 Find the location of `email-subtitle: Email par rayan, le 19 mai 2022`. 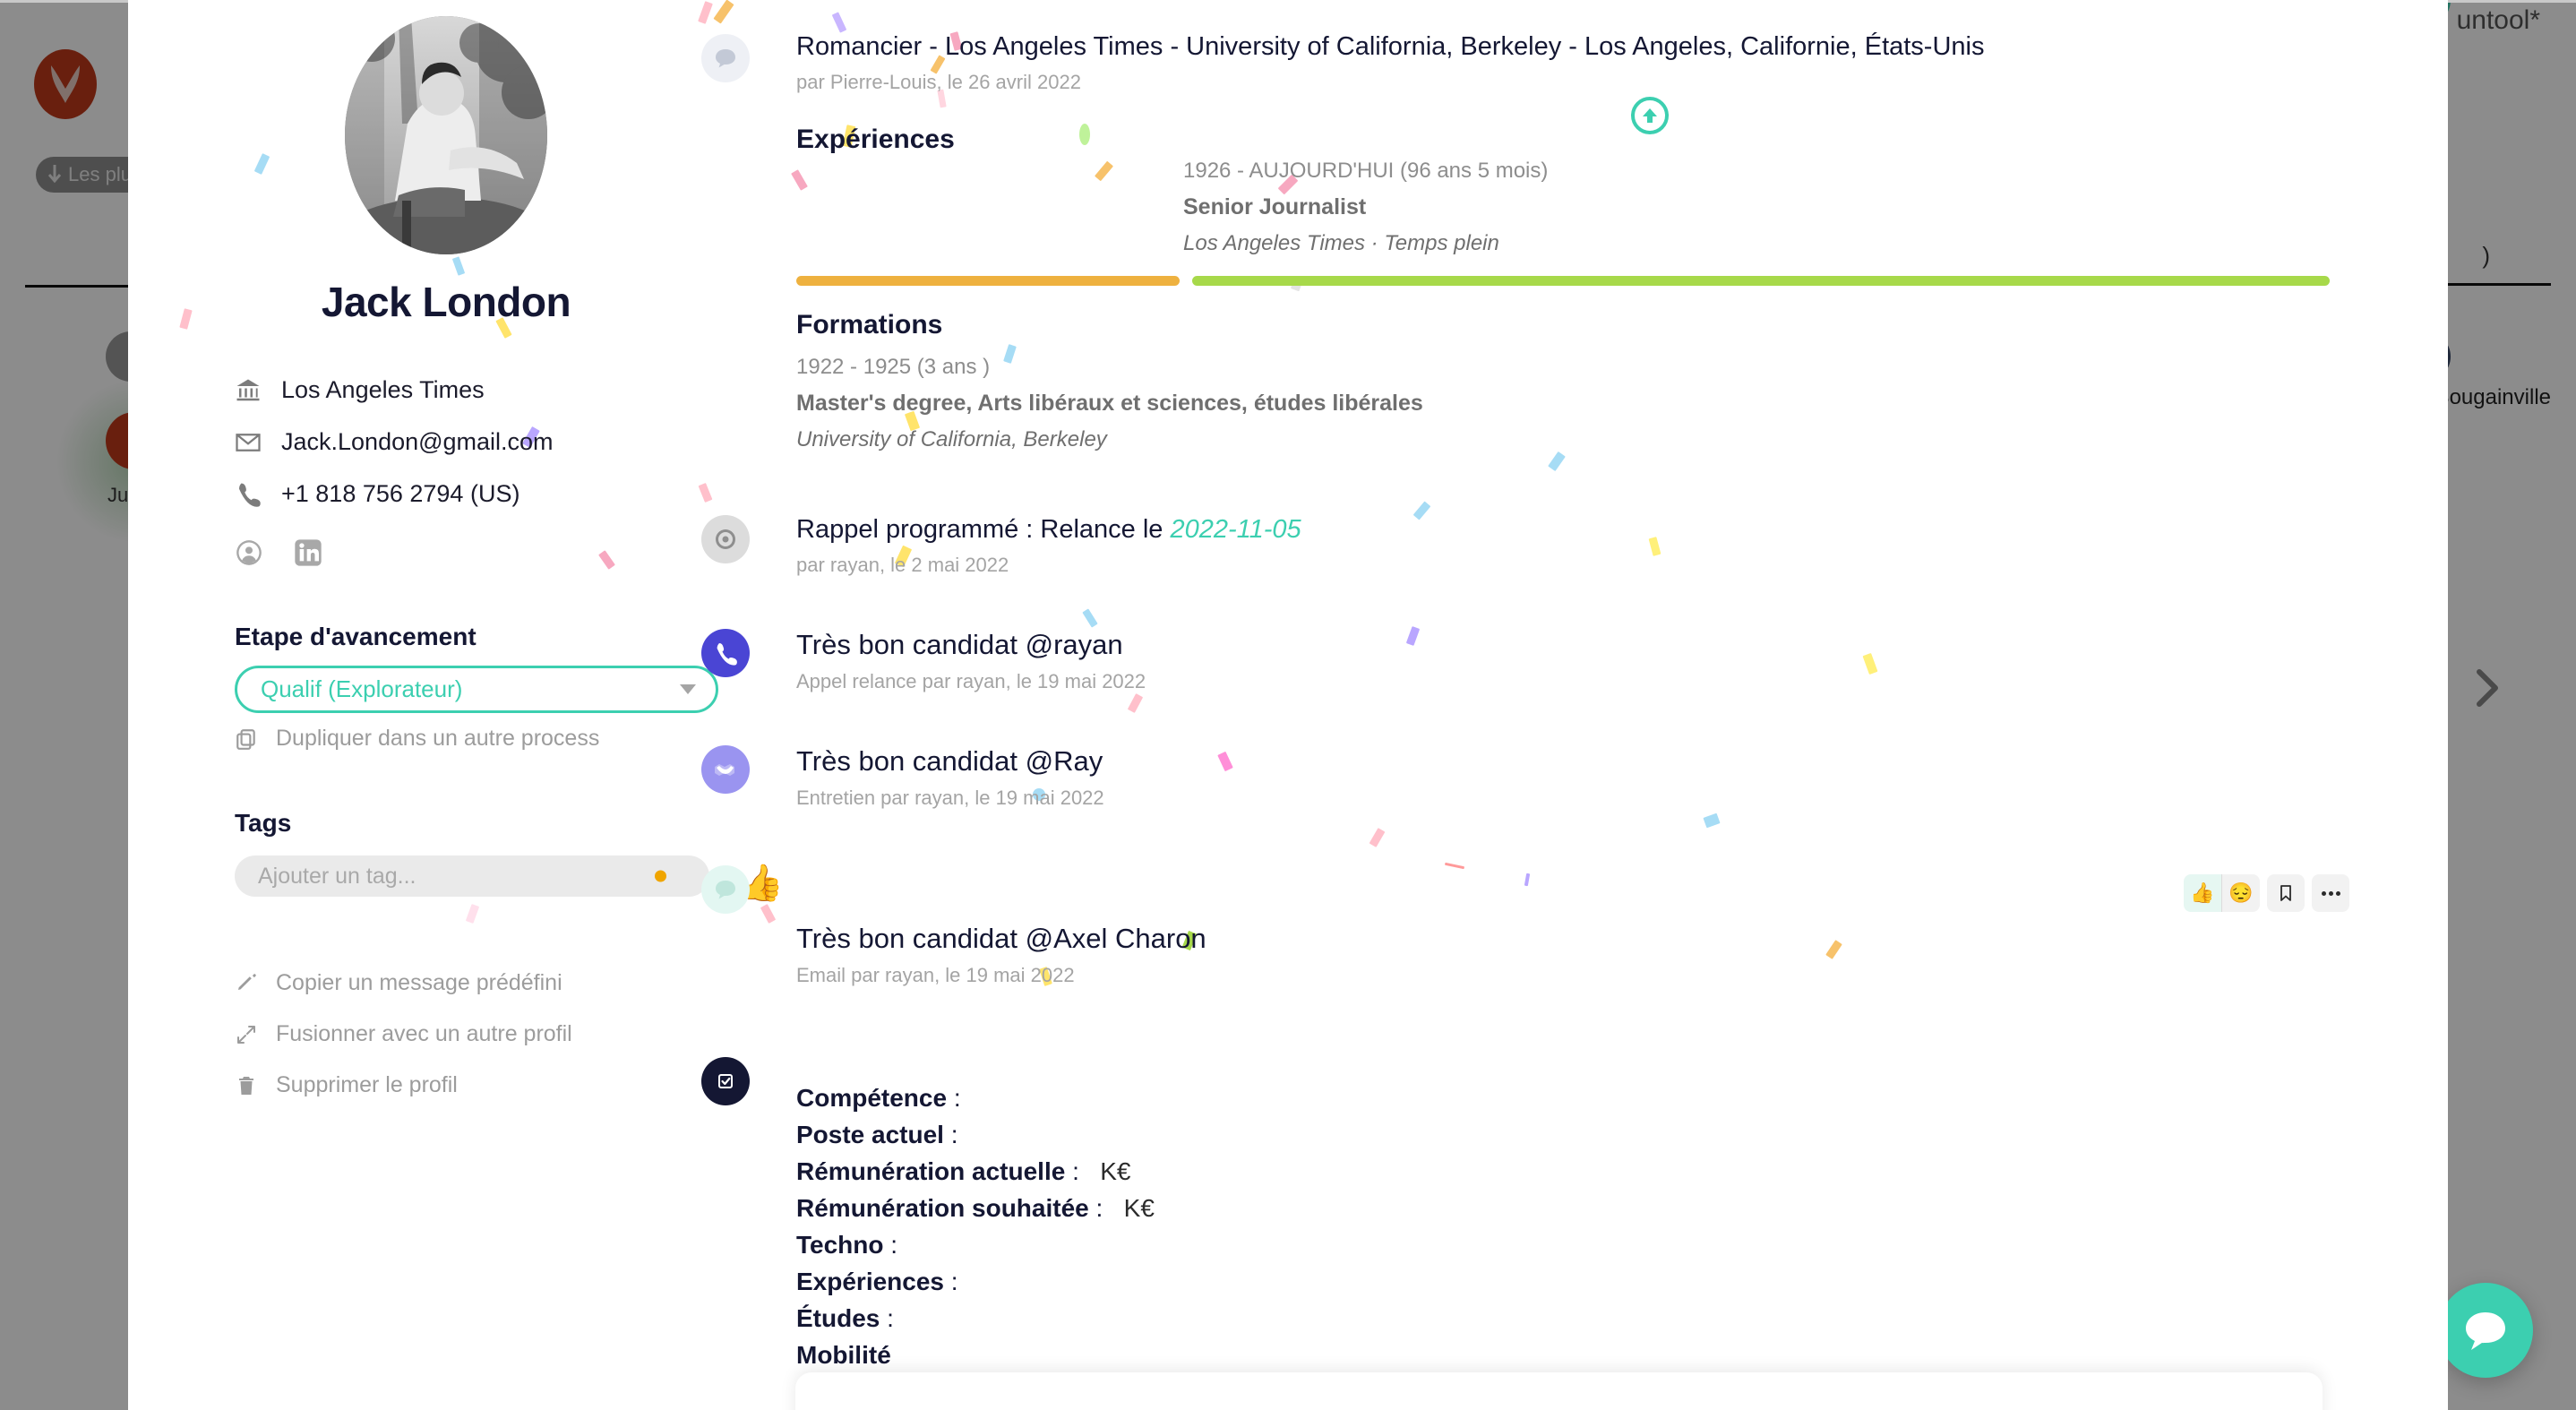

email-subtitle: Email par rayan, le 19 mai 2022 is located at coordinates (935, 975).